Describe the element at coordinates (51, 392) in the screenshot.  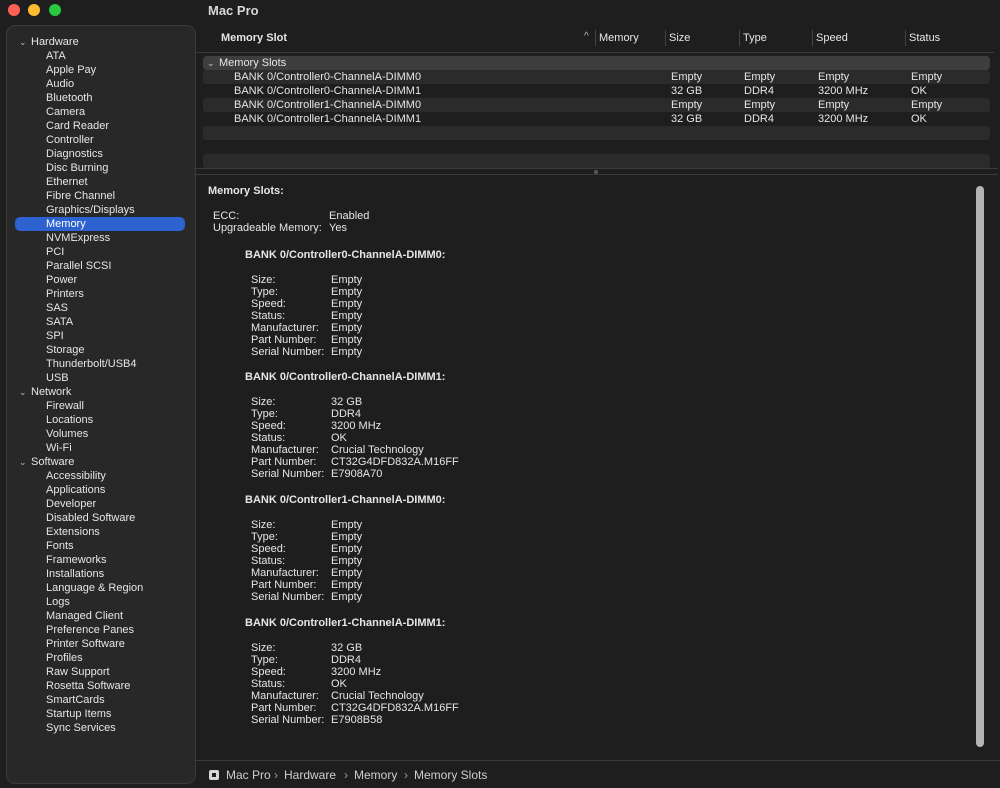
I see `sidebar-group-label: Network` at that location.